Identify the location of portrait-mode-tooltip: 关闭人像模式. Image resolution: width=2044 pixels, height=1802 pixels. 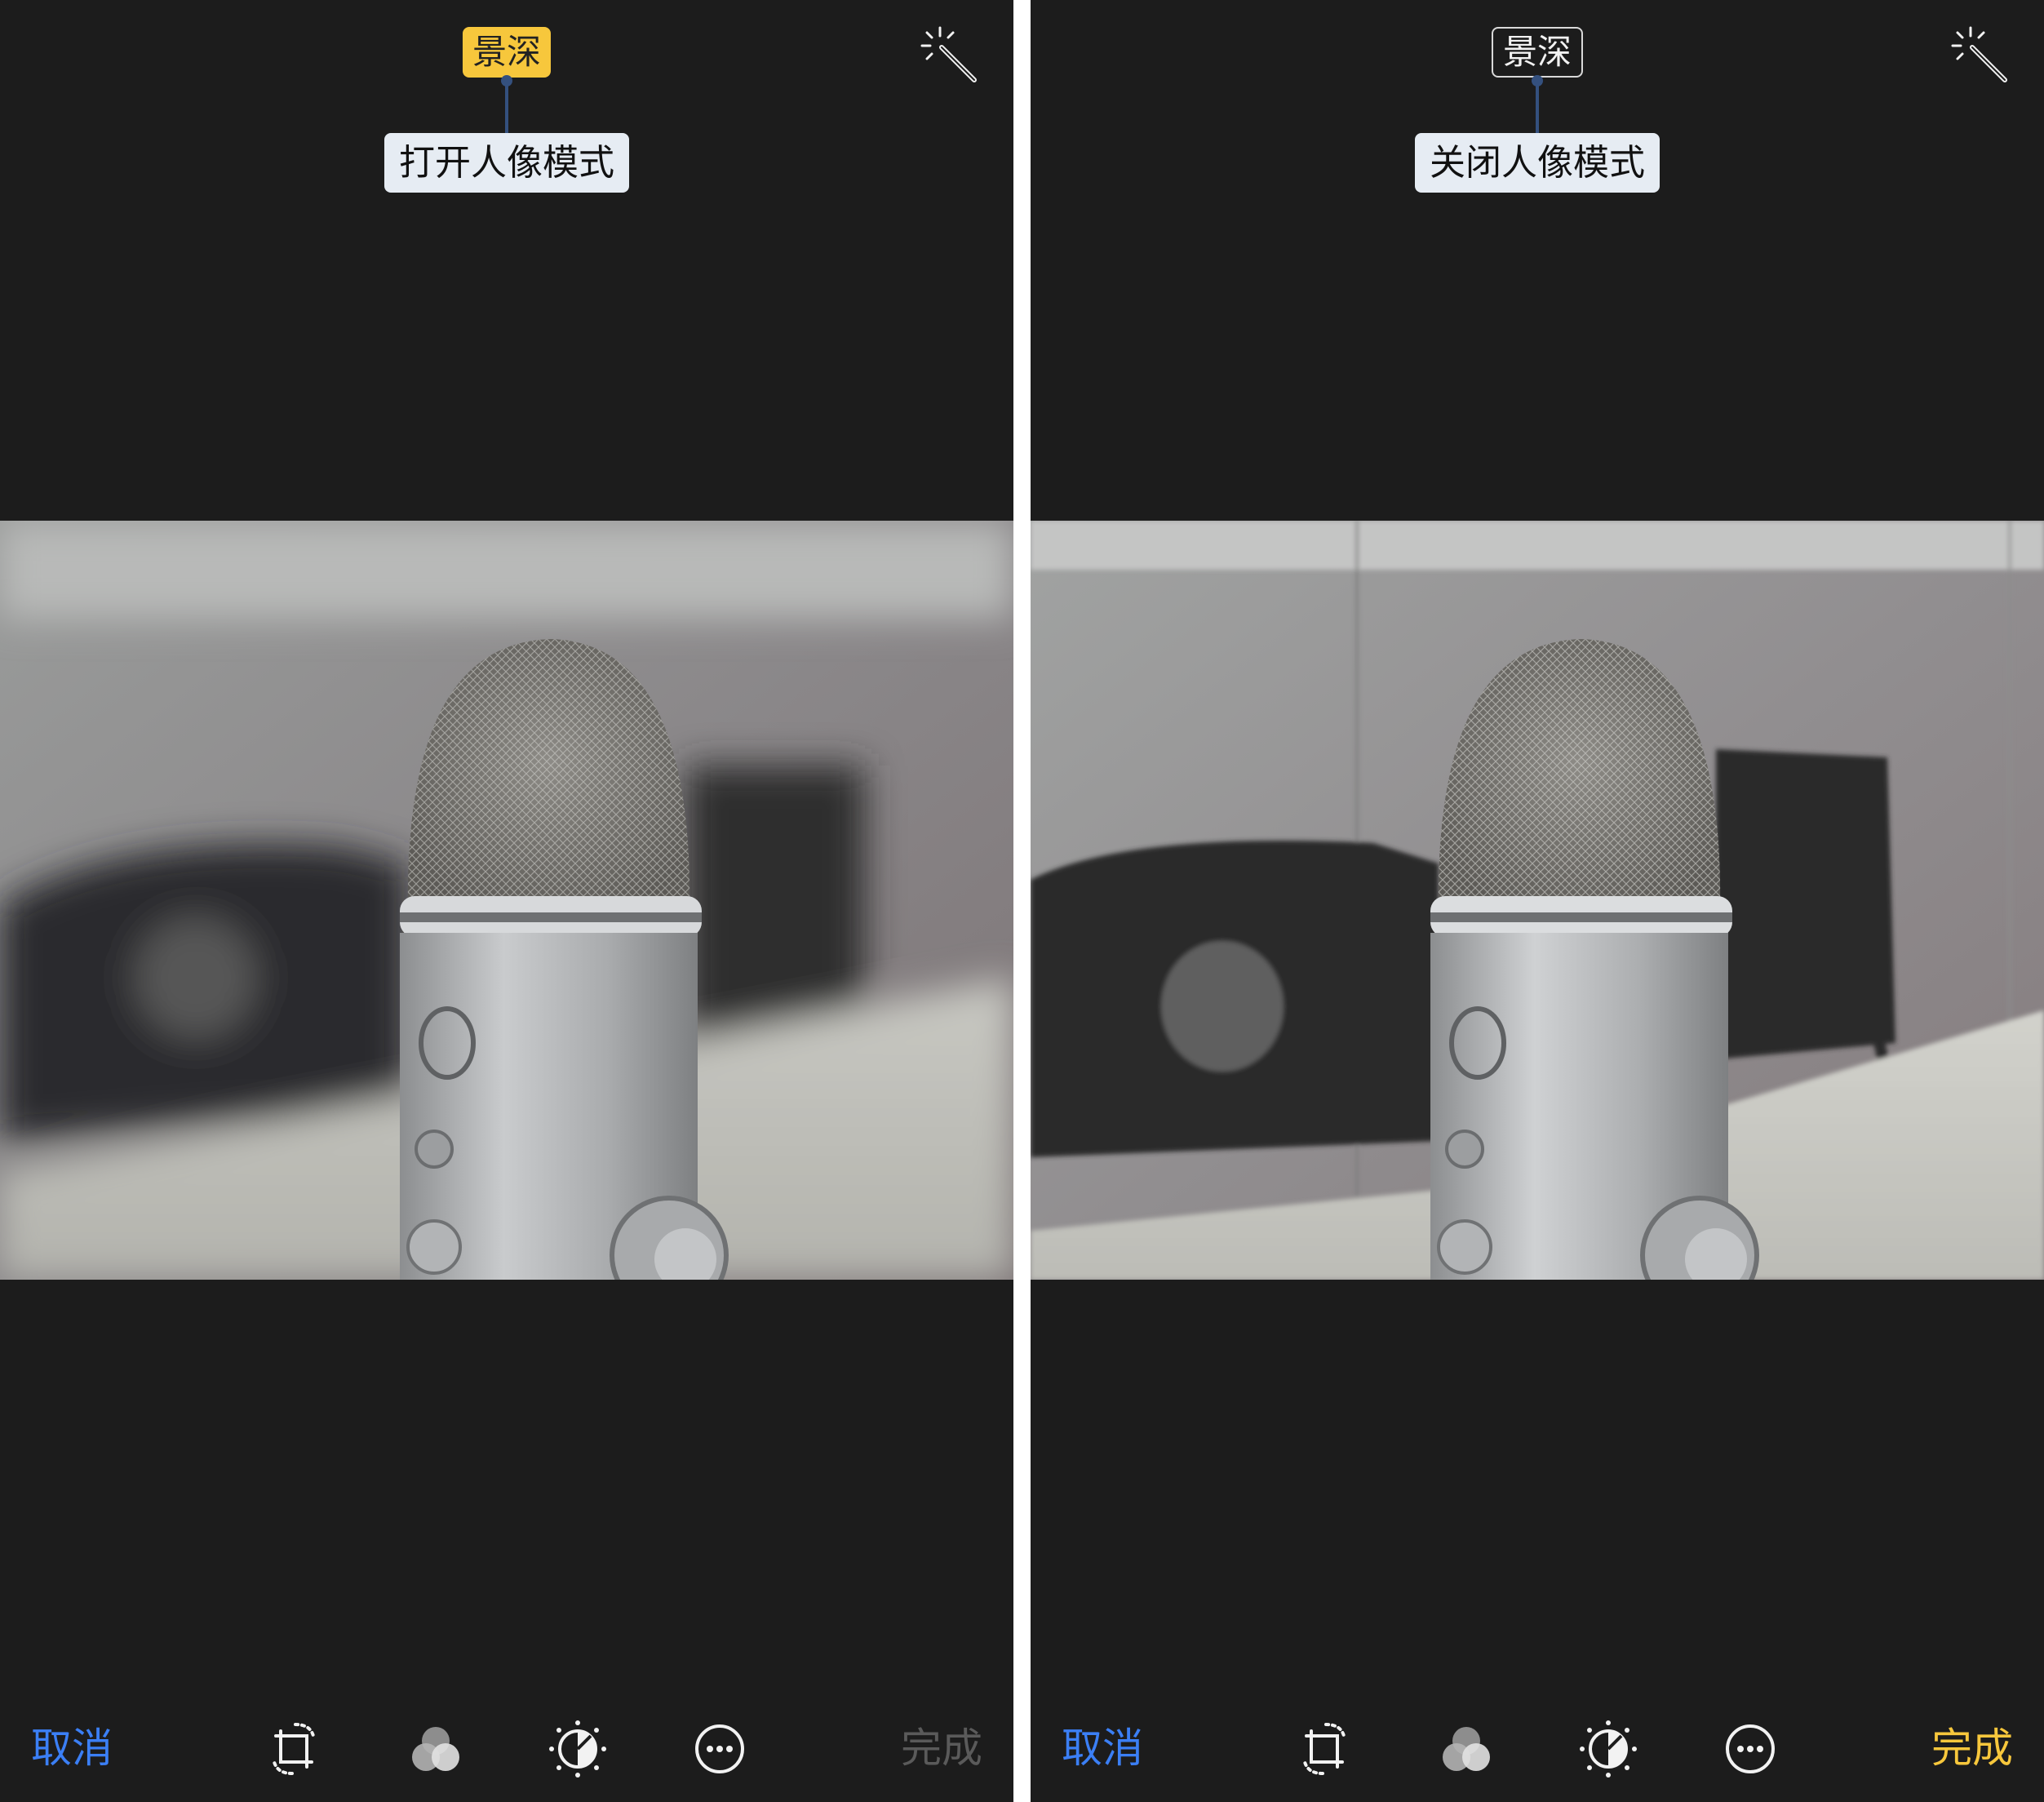
(1537, 163).